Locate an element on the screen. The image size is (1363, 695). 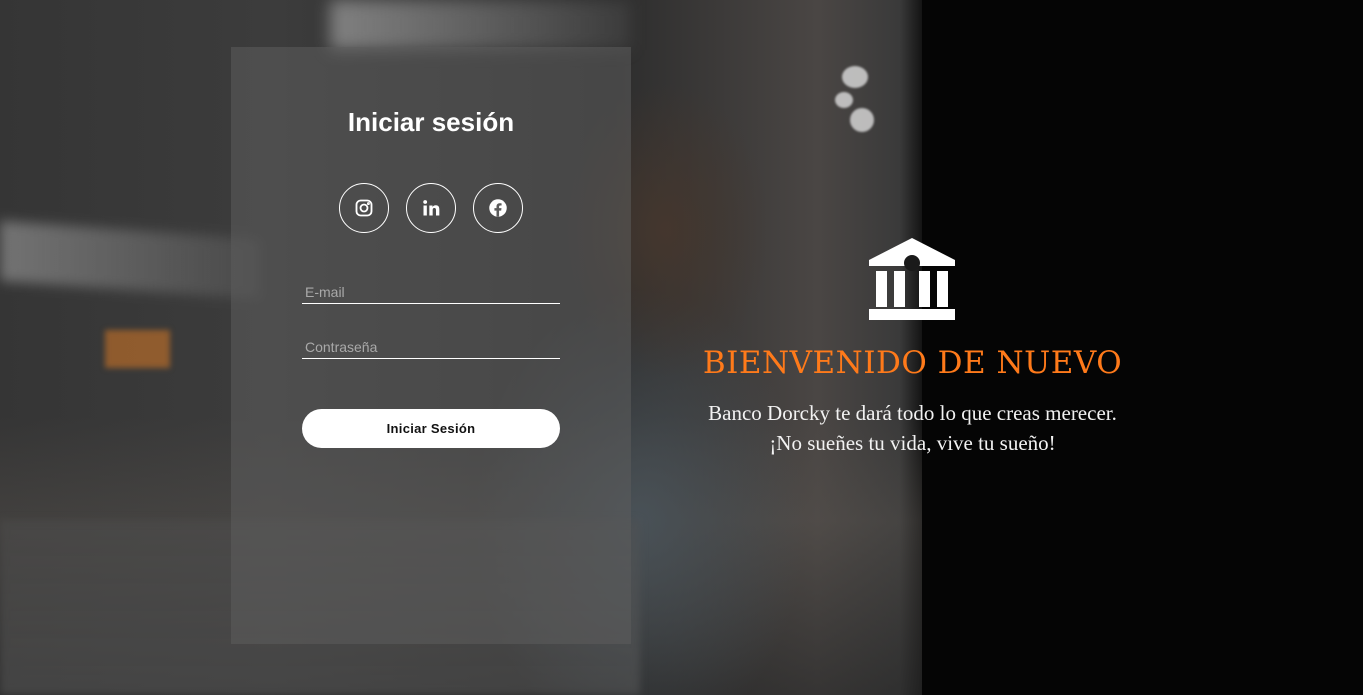
facebook-button is located at coordinates (498, 208).